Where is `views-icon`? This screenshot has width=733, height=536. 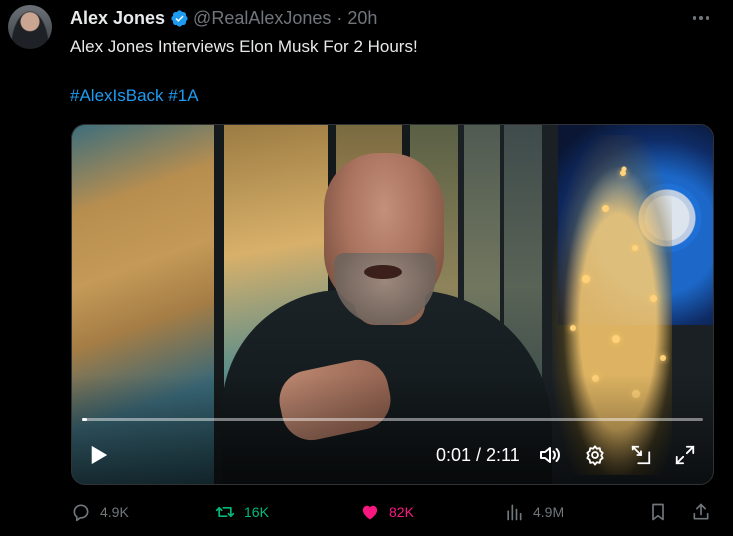 views-icon is located at coordinates (514, 512).